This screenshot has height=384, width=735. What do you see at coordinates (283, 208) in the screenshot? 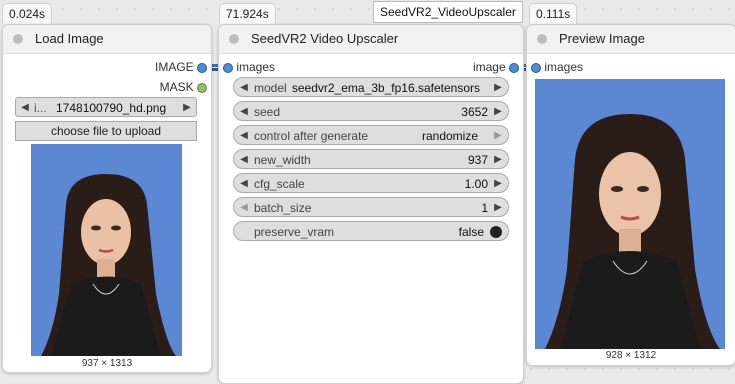
I see `batch-size-label: batch_size` at bounding box center [283, 208].